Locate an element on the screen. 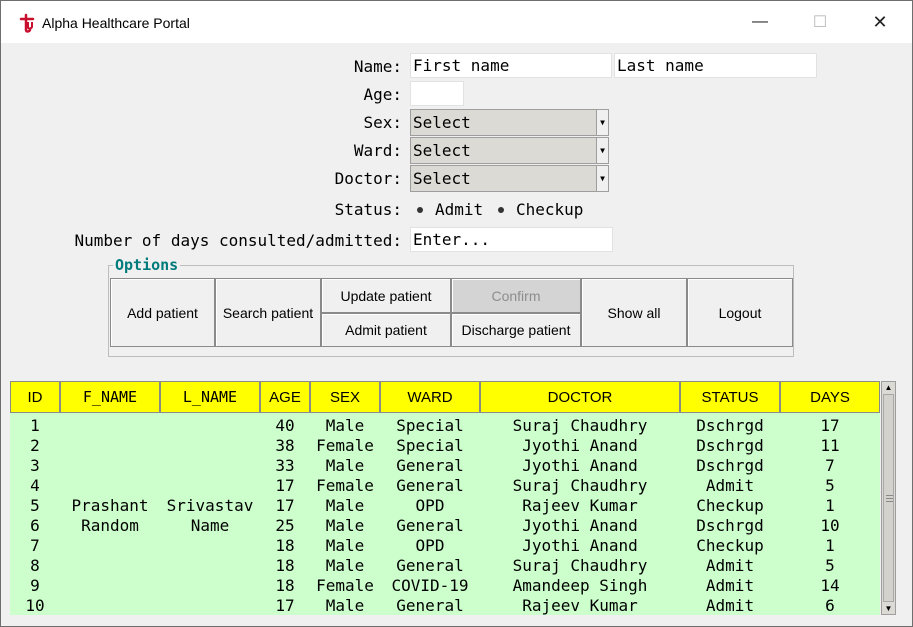 Image resolution: width=913 pixels, height=627 pixels. cell-lname: Name is located at coordinates (210, 525).